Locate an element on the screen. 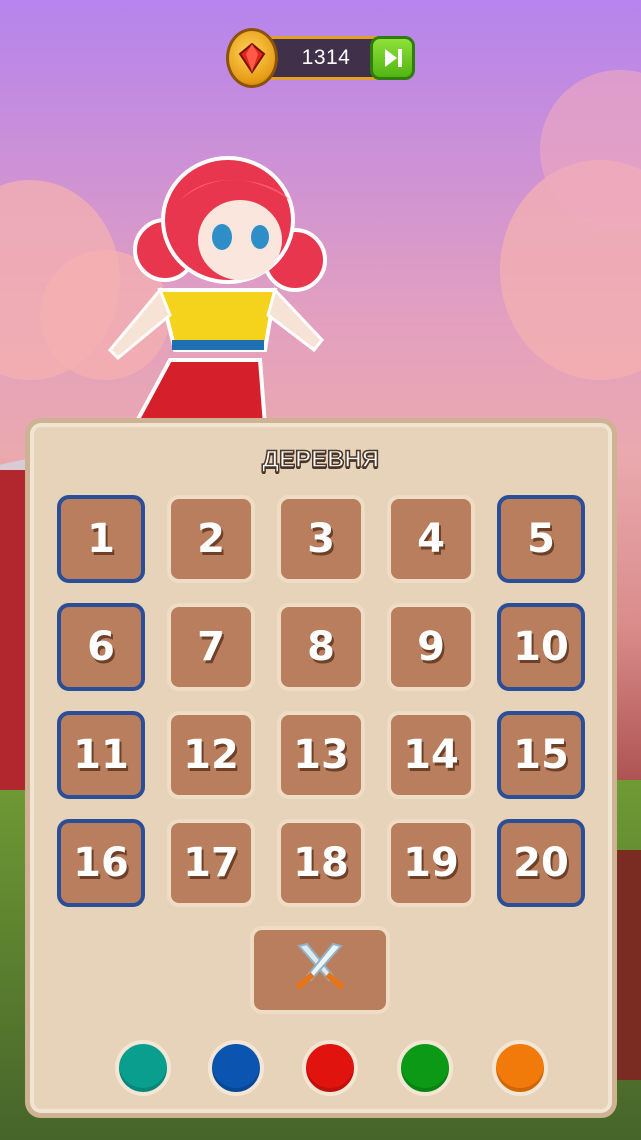 This screenshot has height=1140, width=641. level-button: 10 is located at coordinates (541, 647).